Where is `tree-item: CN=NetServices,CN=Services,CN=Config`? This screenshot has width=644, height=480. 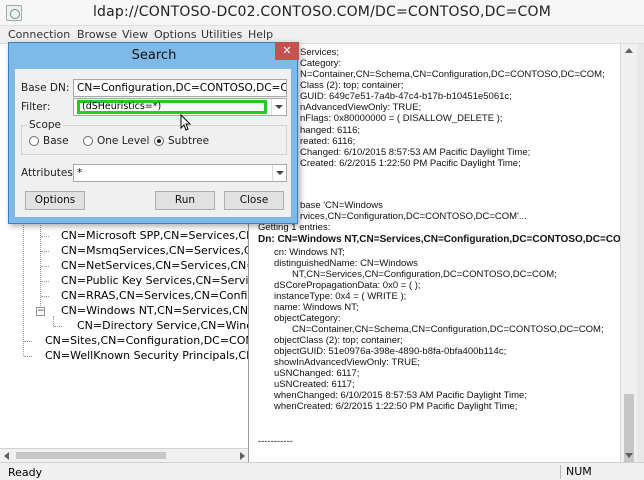
tree-item: CN=NetServices,CN=Services,CN=Config is located at coordinates (154, 265).